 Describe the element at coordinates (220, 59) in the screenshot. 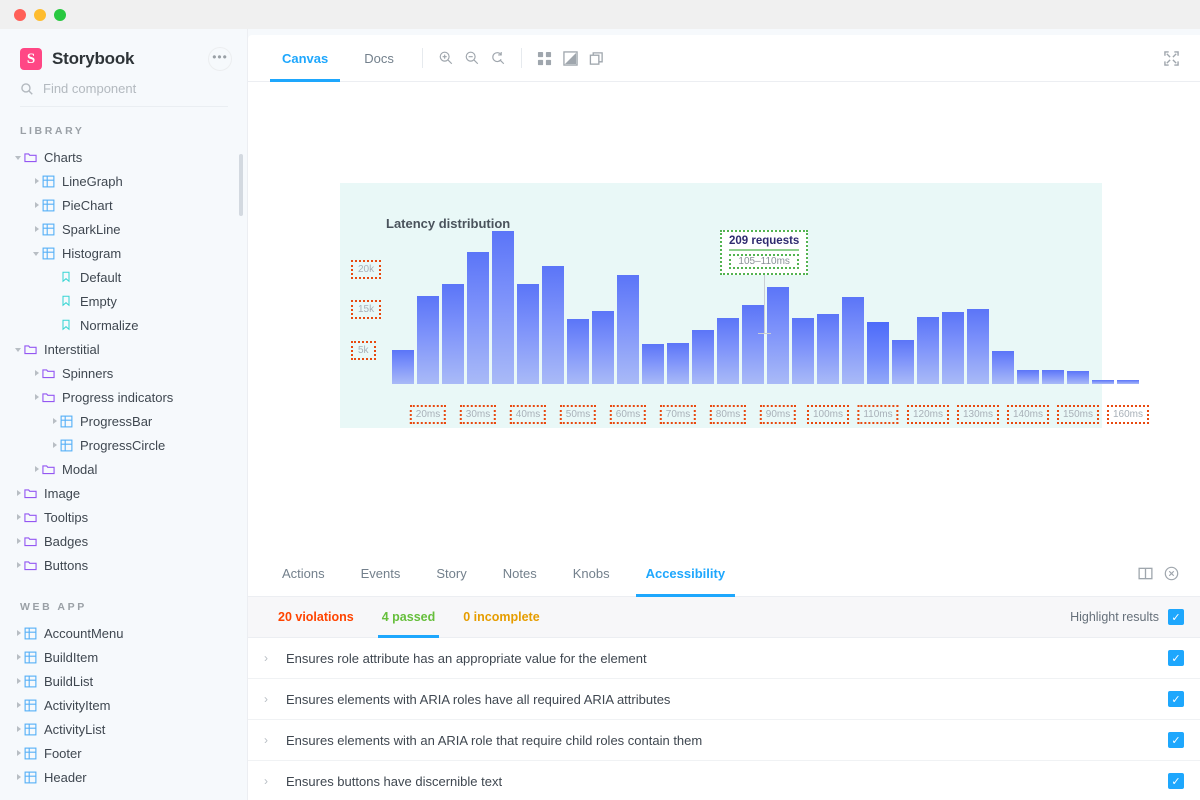

I see `ellipsis-icon: •••` at that location.